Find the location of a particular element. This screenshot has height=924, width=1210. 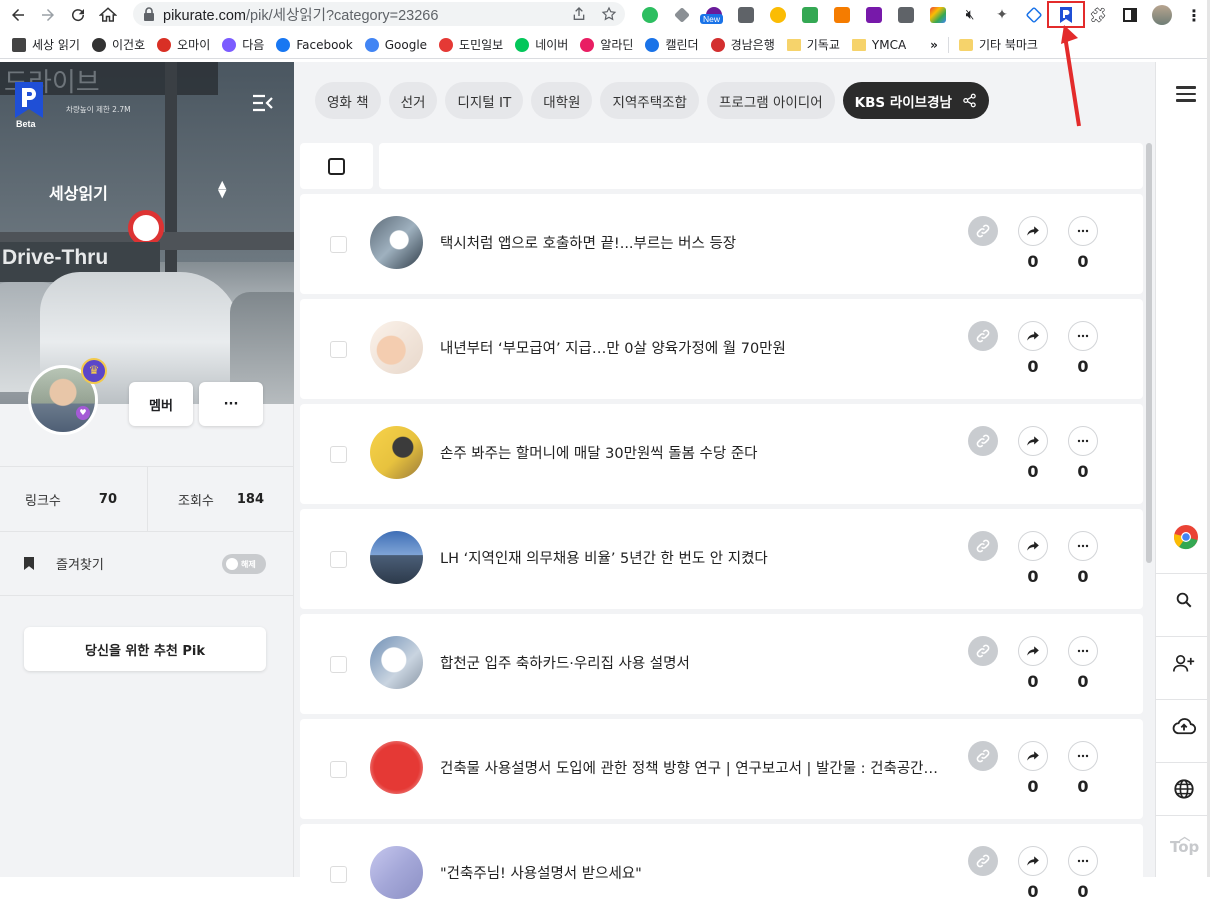

keep-extension is located at coordinates (778, 15).